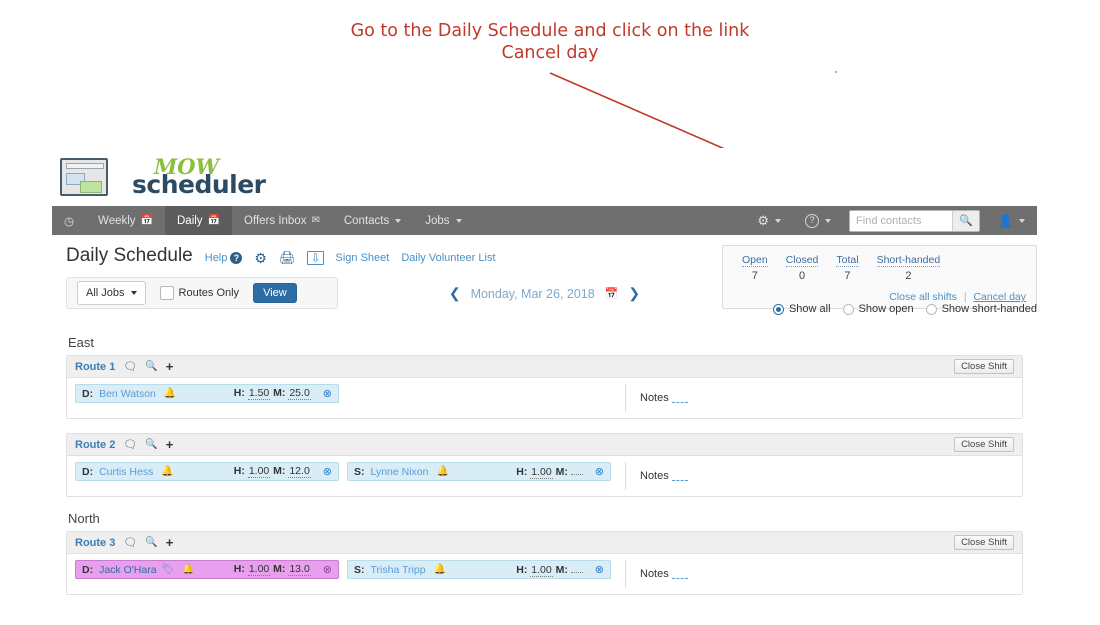  I want to click on nav-search-area: 🔍, so click(914, 220).